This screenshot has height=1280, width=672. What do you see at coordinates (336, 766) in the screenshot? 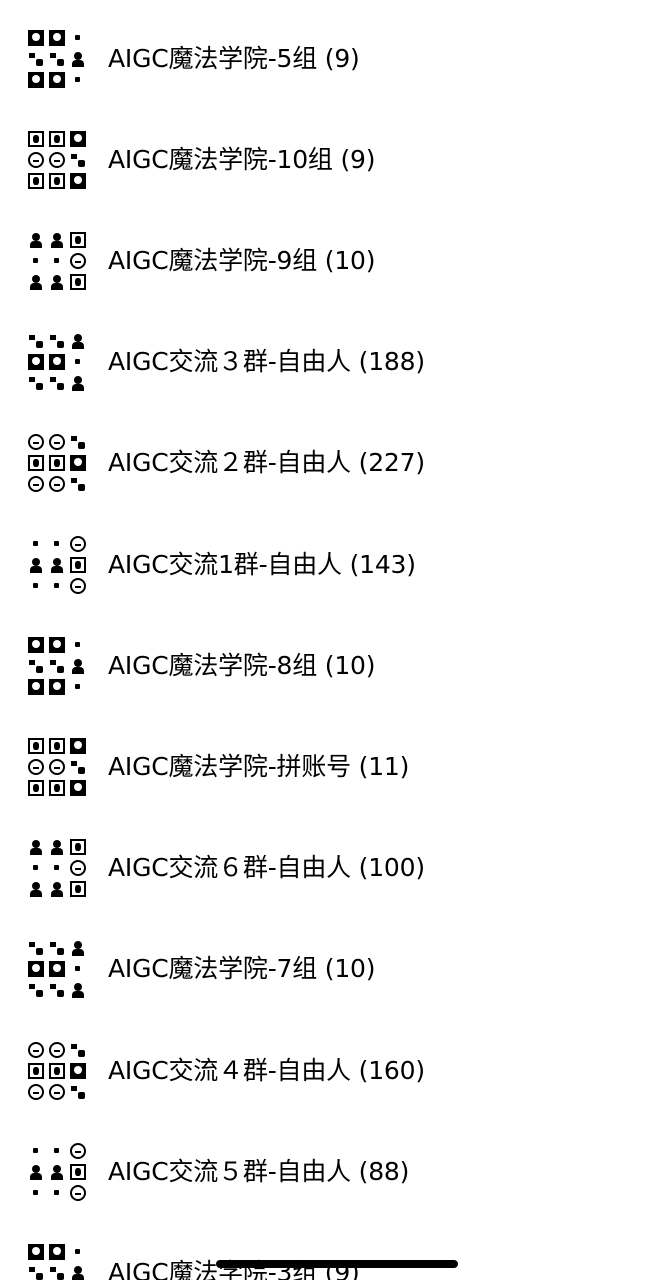
I see `group-list-item: AIGC魔法学院-拼账号 (11)` at bounding box center [336, 766].